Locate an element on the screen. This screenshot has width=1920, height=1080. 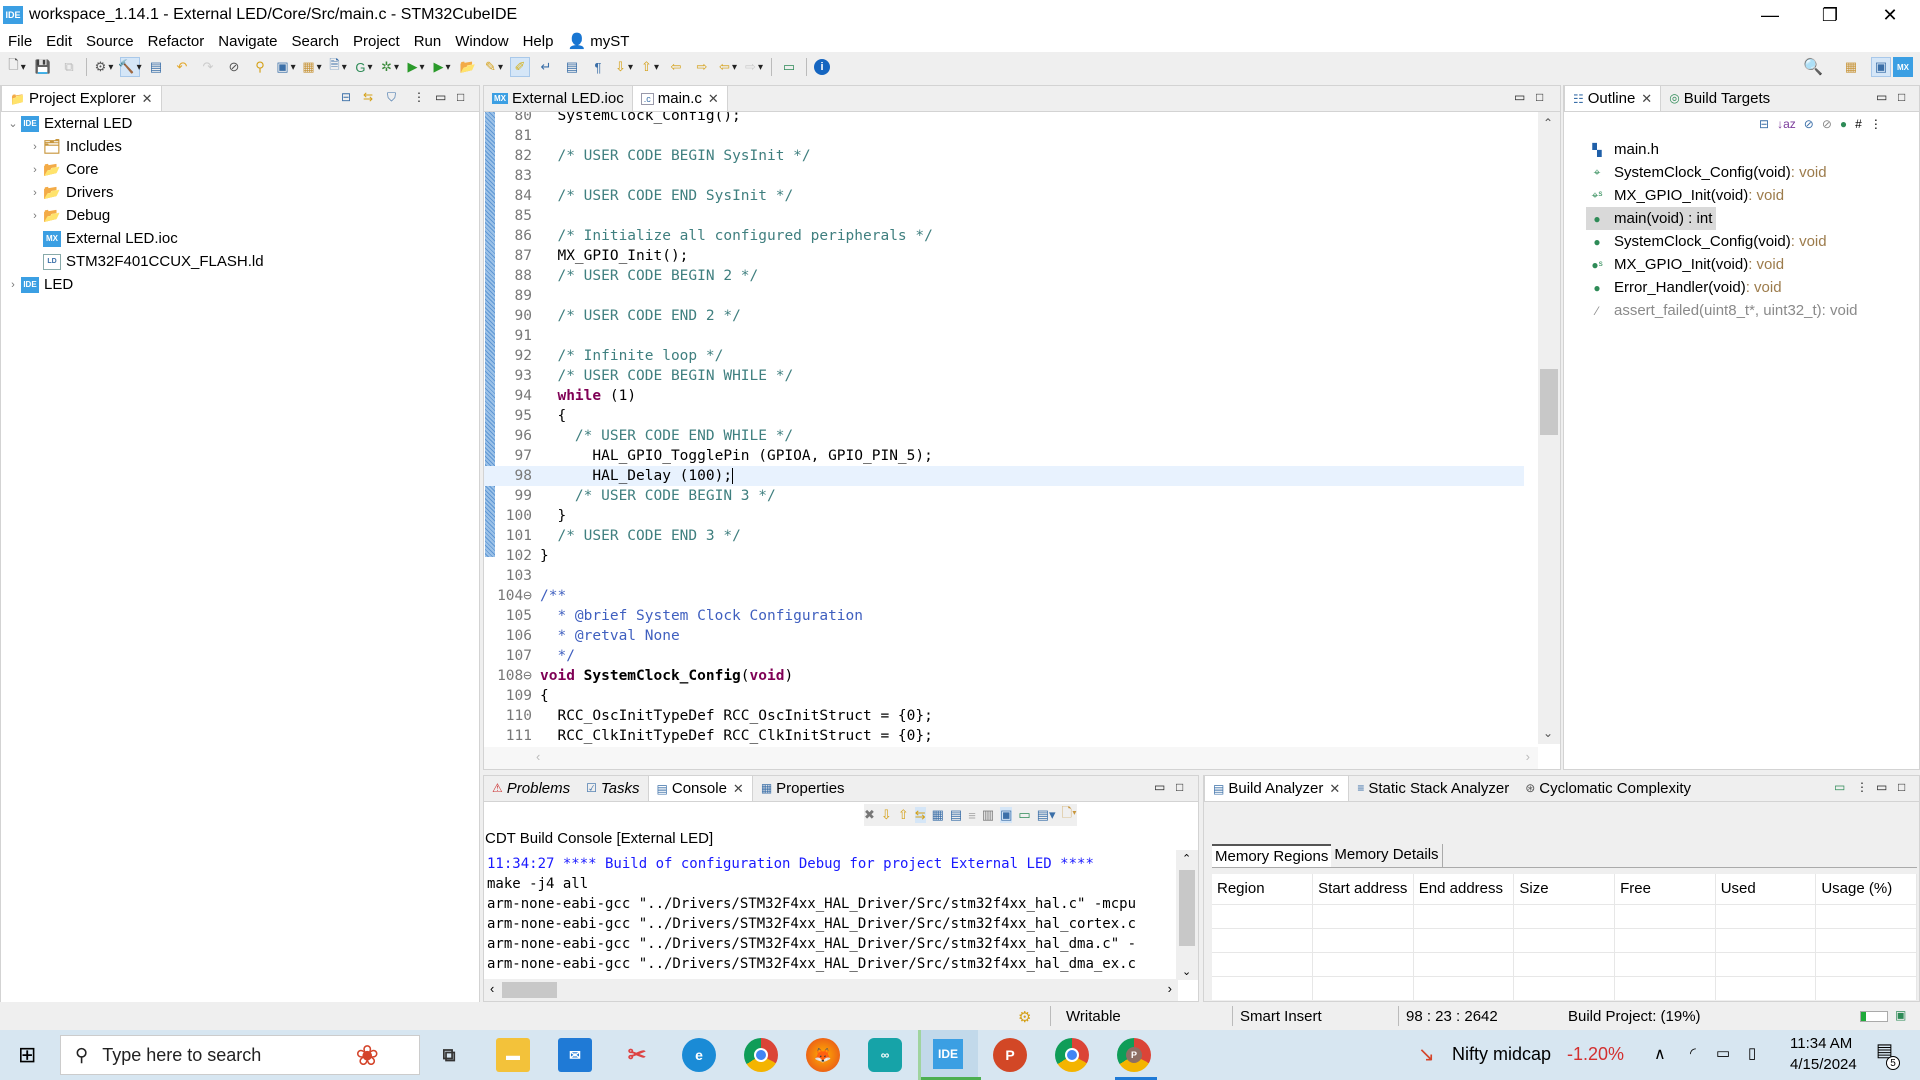
tab-tasks: ☑ Tasks is located at coordinates (612, 788).